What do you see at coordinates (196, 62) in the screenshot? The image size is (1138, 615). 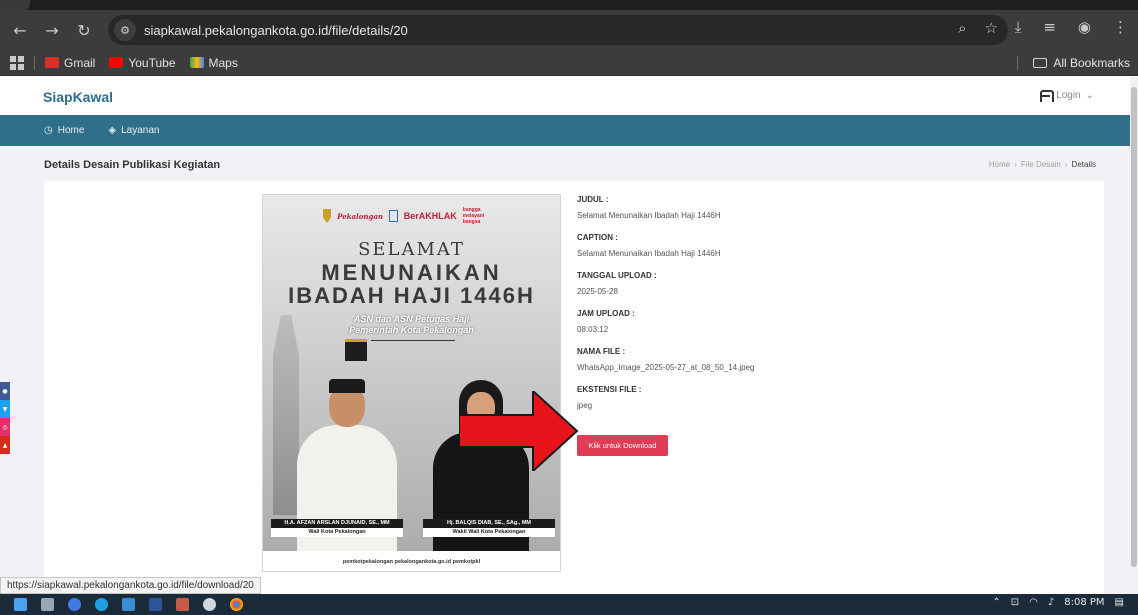 I see `maps-icon` at bounding box center [196, 62].